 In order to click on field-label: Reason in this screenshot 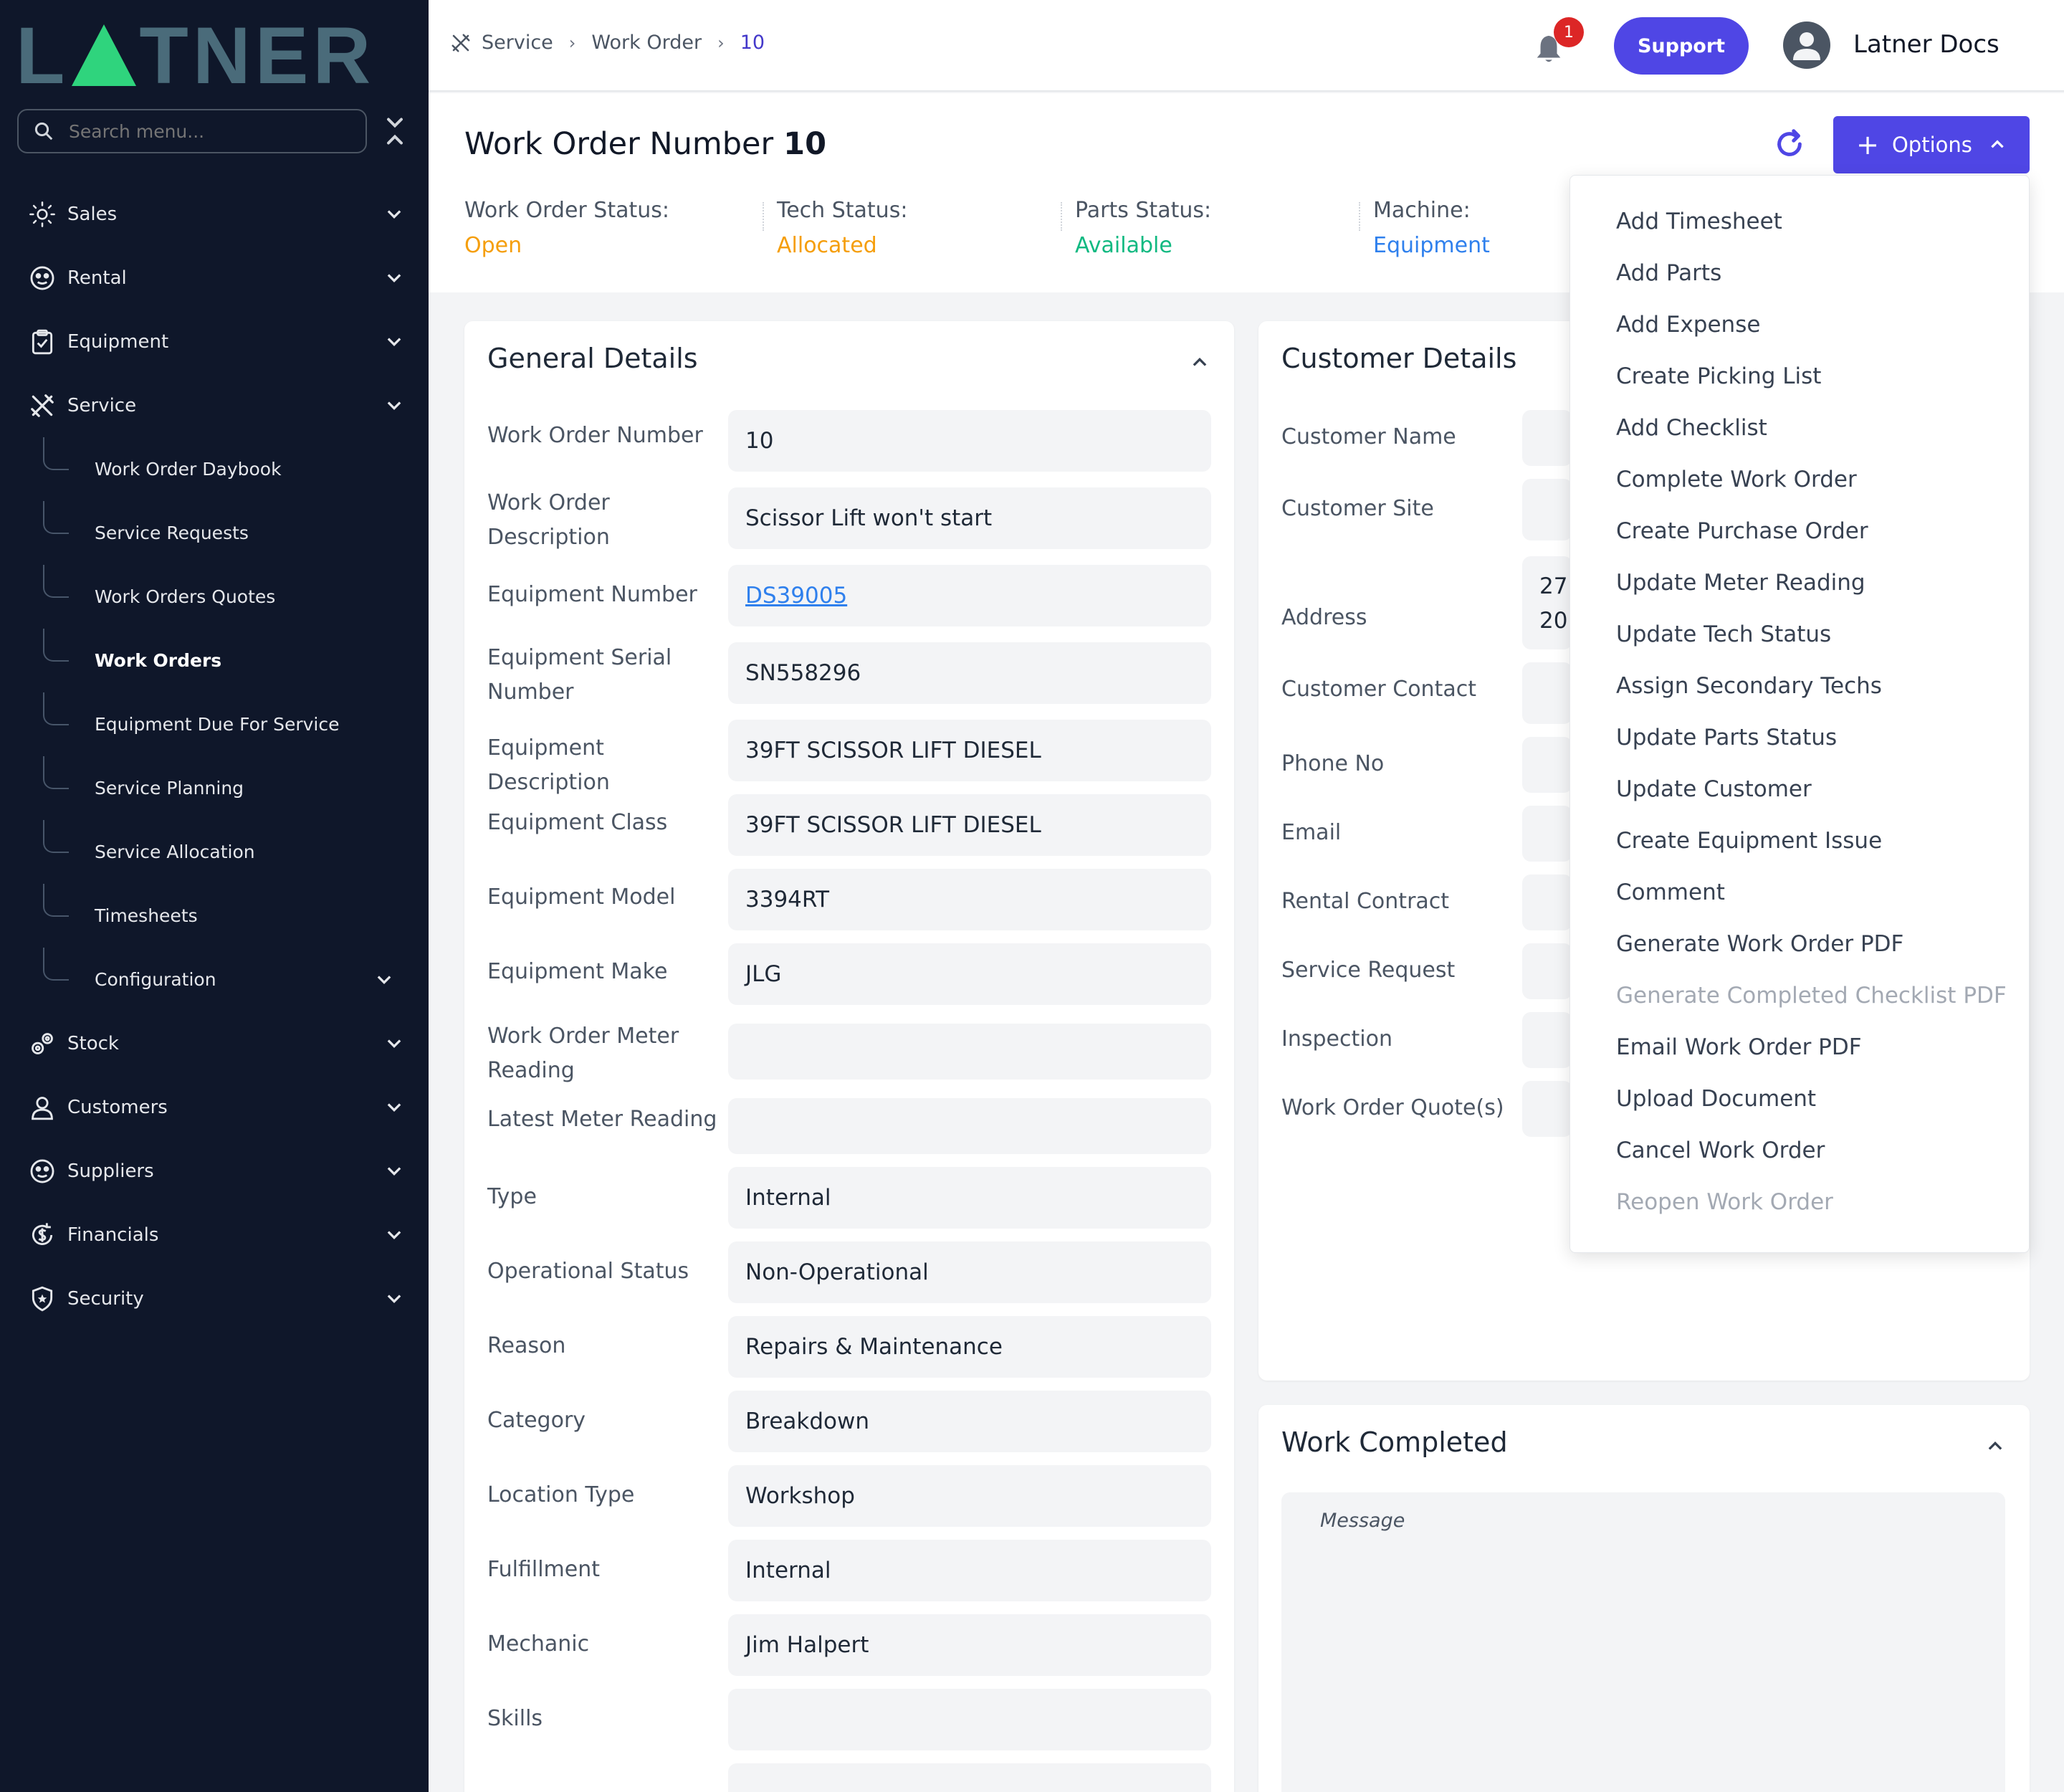, I will do `click(526, 1345)`.